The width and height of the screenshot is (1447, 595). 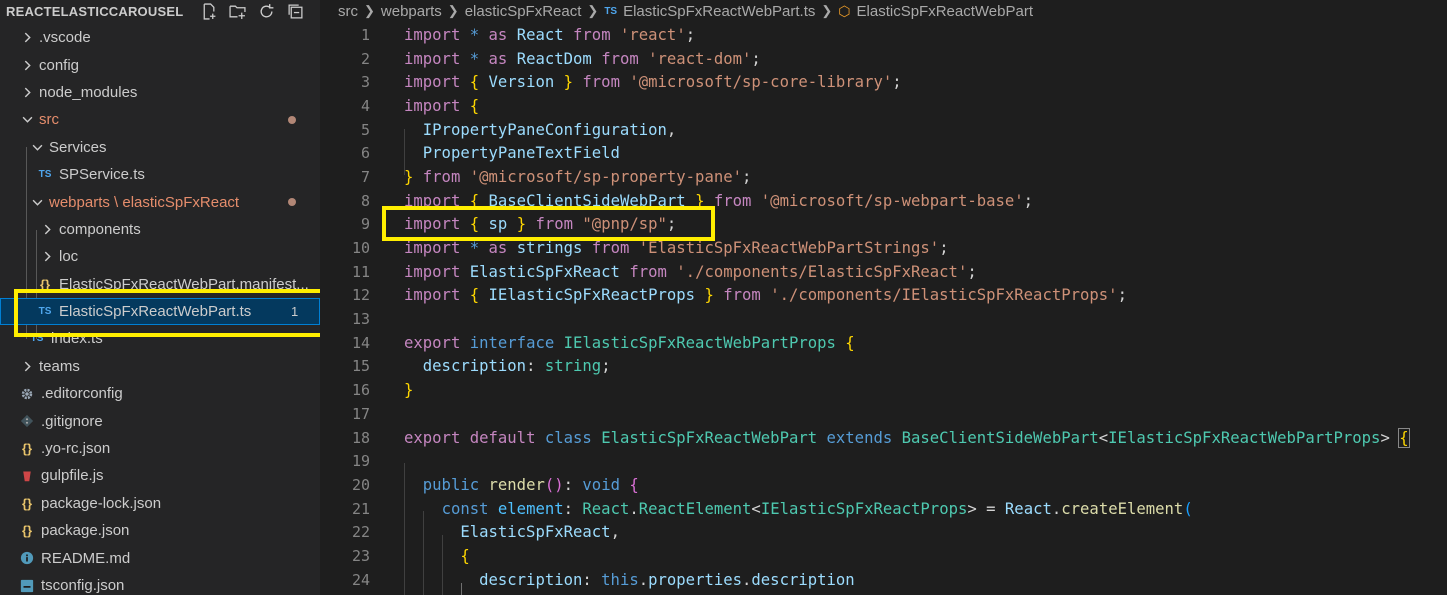 What do you see at coordinates (360, 390) in the screenshot?
I see `line-number: 16` at bounding box center [360, 390].